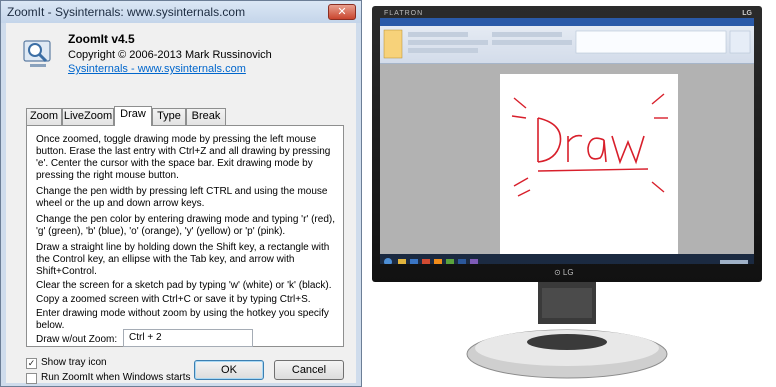 Image resolution: width=776 pixels, height=387 pixels. I want to click on taskbar-icons, so click(566, 261).